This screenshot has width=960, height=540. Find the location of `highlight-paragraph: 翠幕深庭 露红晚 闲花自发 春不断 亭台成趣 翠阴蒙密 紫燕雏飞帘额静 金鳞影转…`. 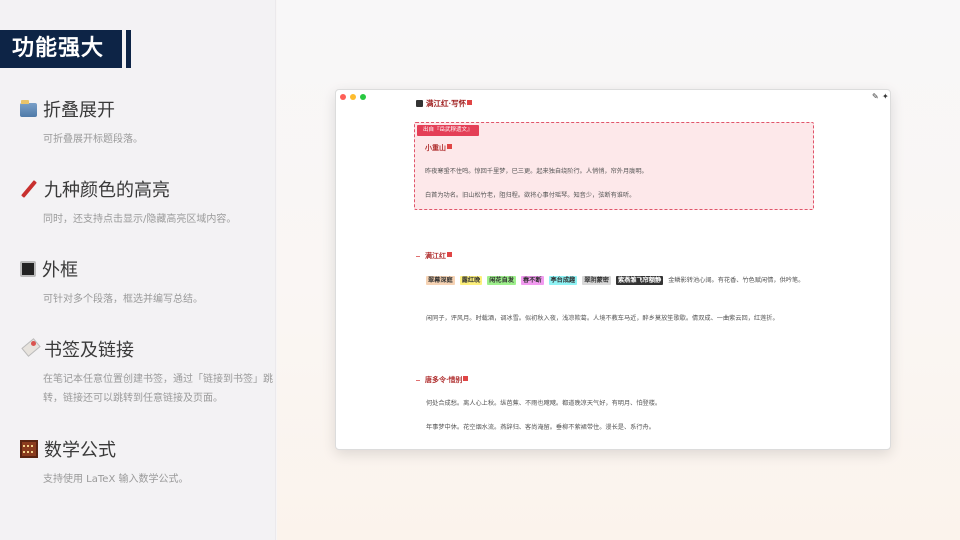

highlight-paragraph: 翠幕深庭 露红晚 闲花自发 春不断 亭台成趣 翠阴蒙密 紫燕雏飞帘额静 金鳞影转… is located at coordinates (616, 280).